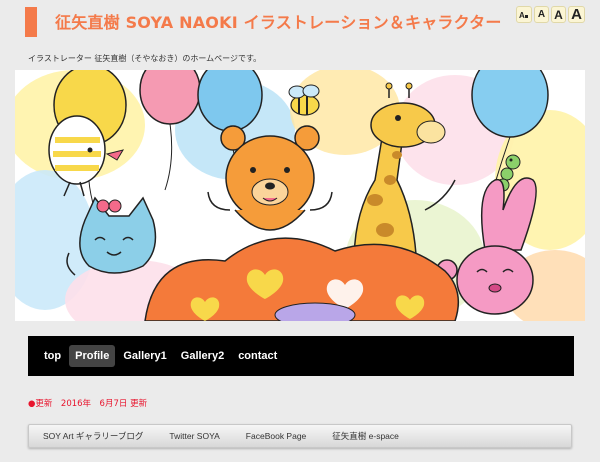  I want to click on heart-blanket, so click(302, 279).